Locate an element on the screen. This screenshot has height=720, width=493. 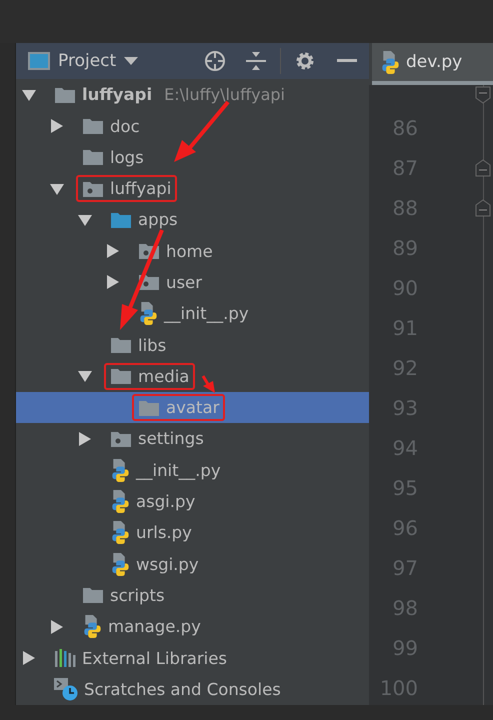
tree-row: wsgi.py is located at coordinates (192, 564).